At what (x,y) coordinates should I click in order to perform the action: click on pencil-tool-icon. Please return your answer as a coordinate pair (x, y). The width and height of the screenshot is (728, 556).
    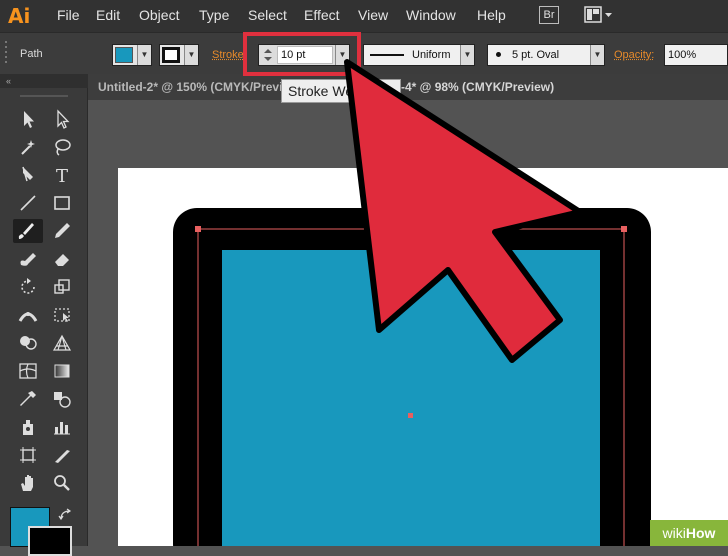
    Looking at the image, I should click on (62, 231).